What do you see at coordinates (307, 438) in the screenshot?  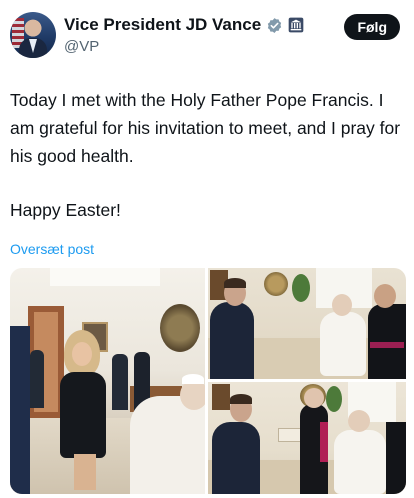 I see `photo-gift-exchange` at bounding box center [307, 438].